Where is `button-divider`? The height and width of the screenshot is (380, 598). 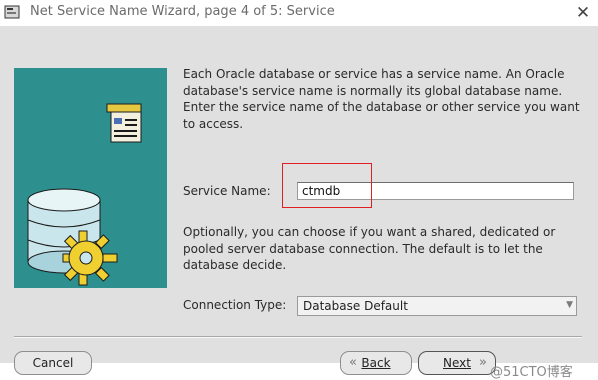 button-divider is located at coordinates (298, 337).